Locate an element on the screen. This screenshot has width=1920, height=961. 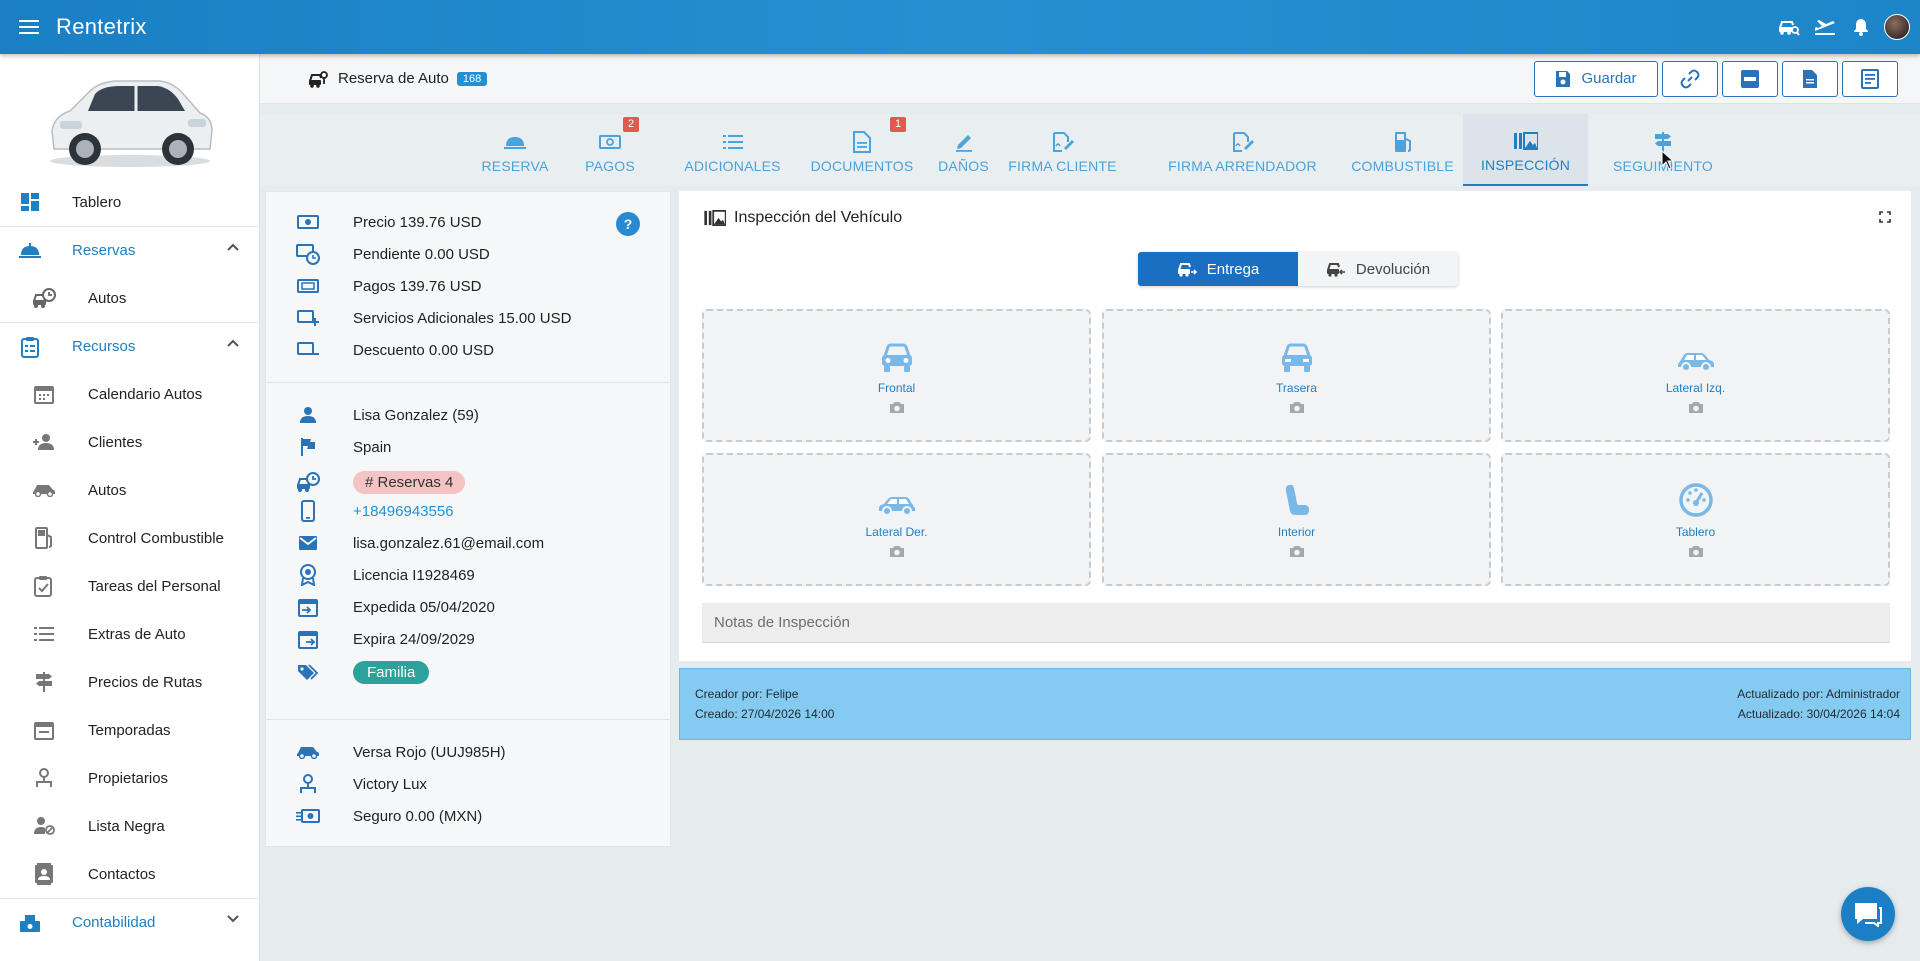
extras-text: Servicios Adicionales 15.00 USD is located at coordinates (462, 318).